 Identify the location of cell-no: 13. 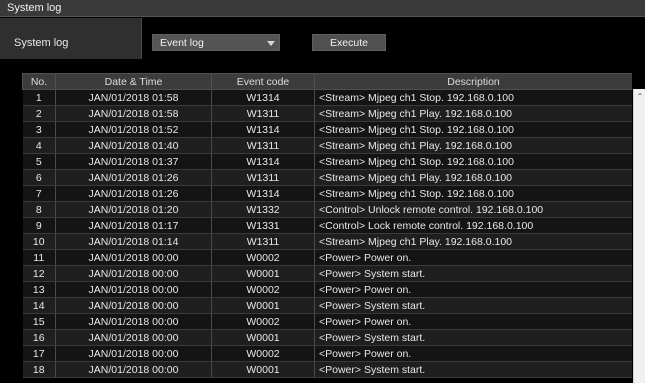
(39, 289).